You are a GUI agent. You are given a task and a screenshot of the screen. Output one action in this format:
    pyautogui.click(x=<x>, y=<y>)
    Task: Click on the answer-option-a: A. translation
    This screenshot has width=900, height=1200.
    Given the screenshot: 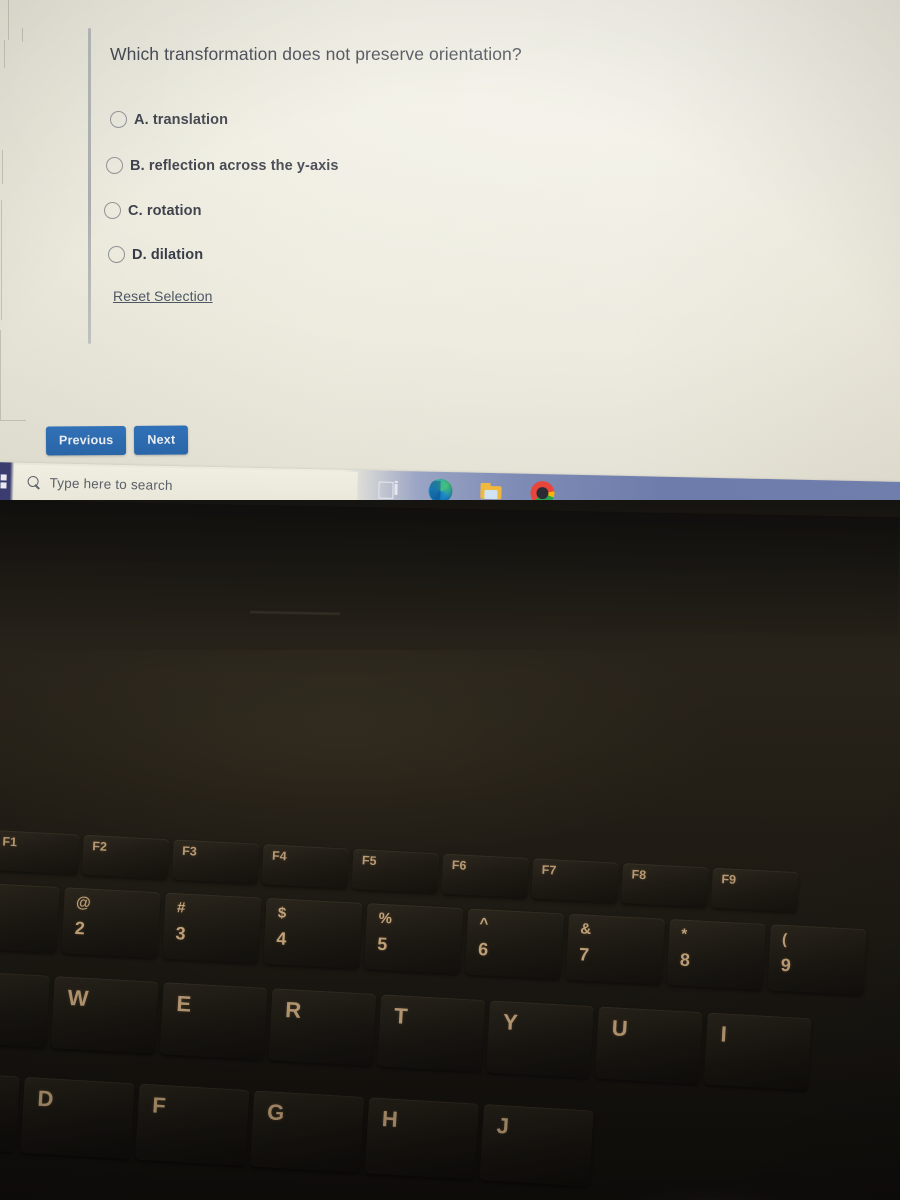 What is the action you would take?
    pyautogui.click(x=169, y=119)
    